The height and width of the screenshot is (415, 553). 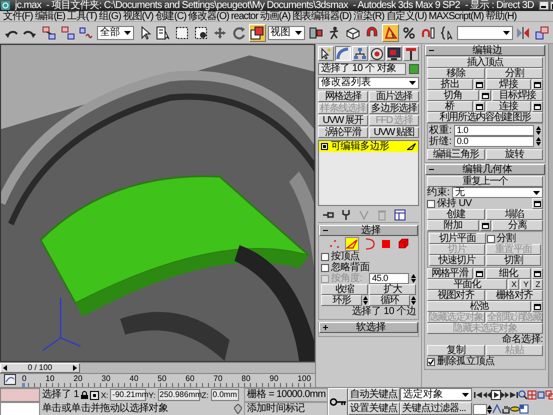 What do you see at coordinates (362, 69) in the screenshot?
I see `object-name-field: 选择了 10 个 对象` at bounding box center [362, 69].